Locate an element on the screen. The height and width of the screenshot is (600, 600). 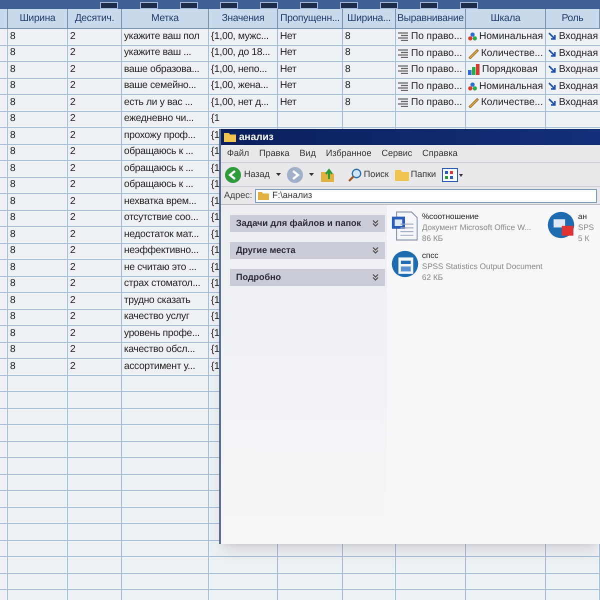
column-header: Шкала is located at coordinates (506, 19).